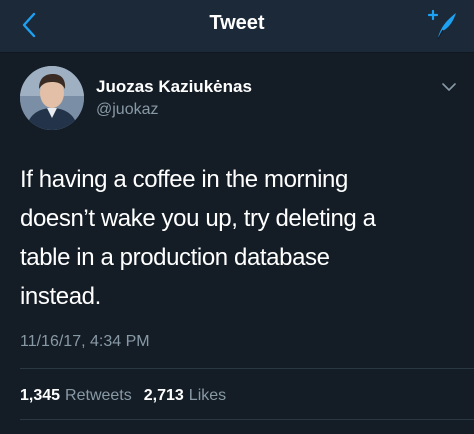 The width and height of the screenshot is (474, 434). What do you see at coordinates (164, 396) in the screenshot?
I see `like-count: 2,713` at bounding box center [164, 396].